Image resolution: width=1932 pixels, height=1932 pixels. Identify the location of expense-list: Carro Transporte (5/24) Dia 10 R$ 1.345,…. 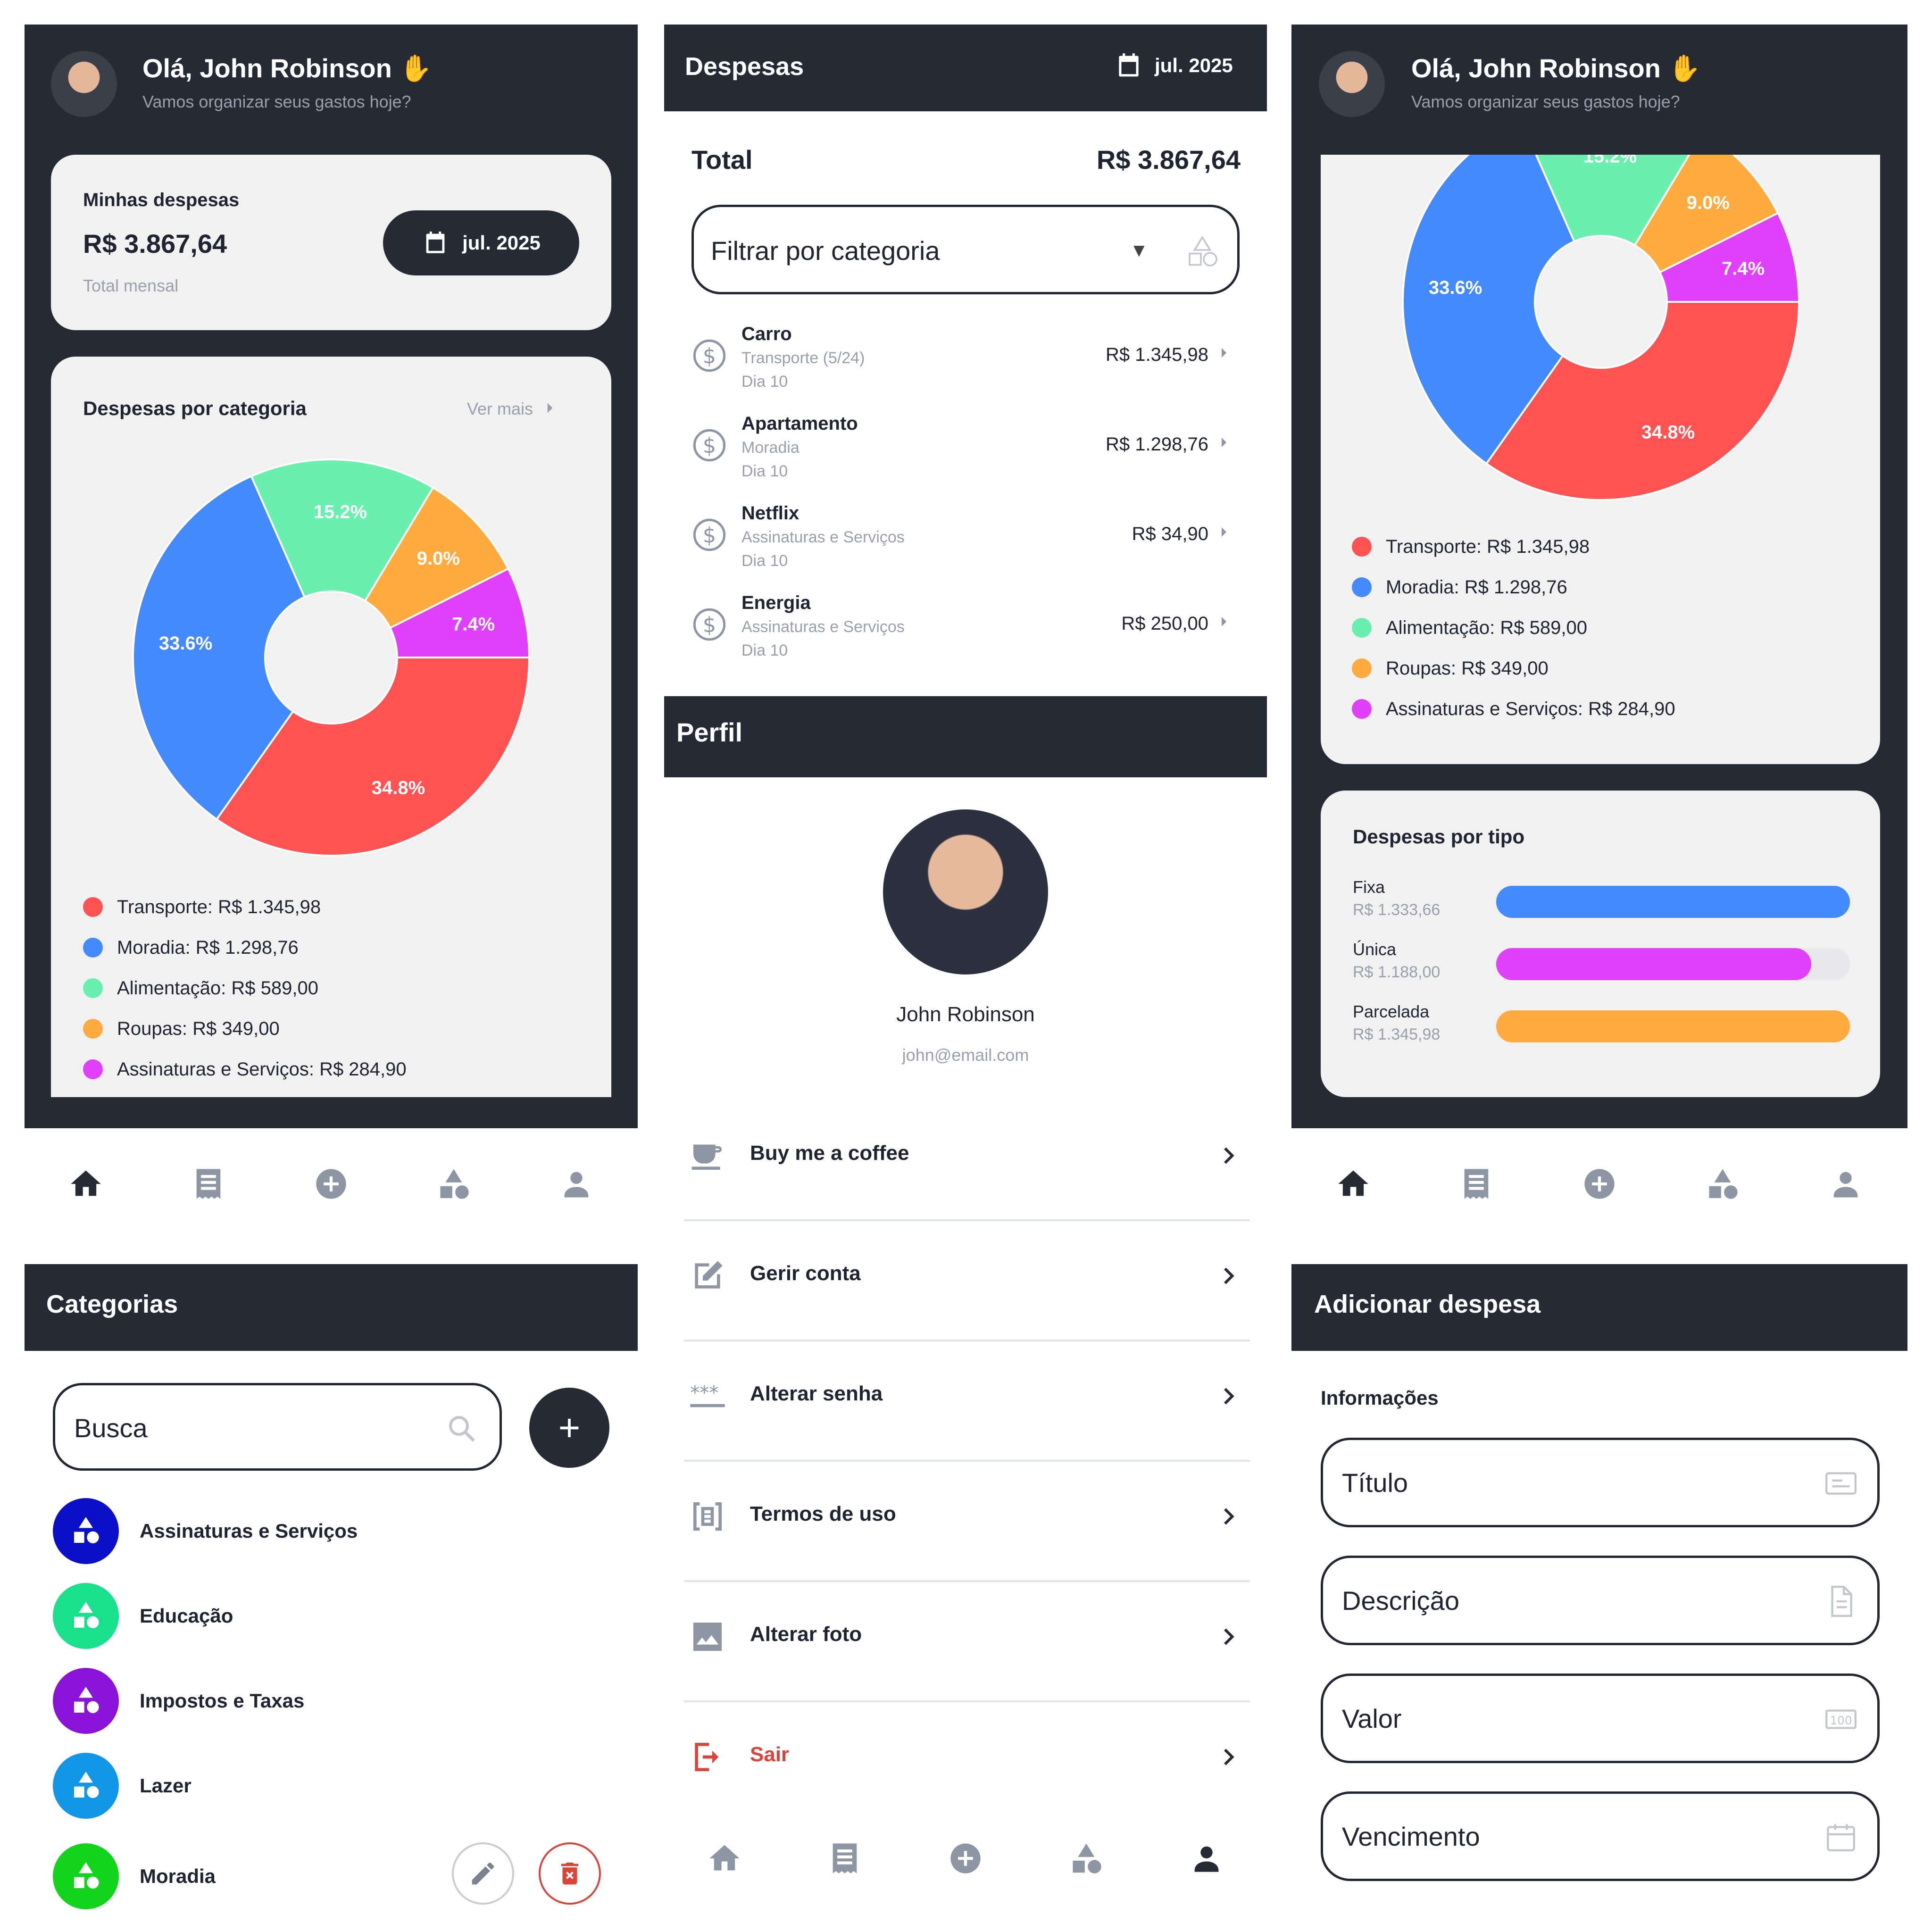
(965, 495).